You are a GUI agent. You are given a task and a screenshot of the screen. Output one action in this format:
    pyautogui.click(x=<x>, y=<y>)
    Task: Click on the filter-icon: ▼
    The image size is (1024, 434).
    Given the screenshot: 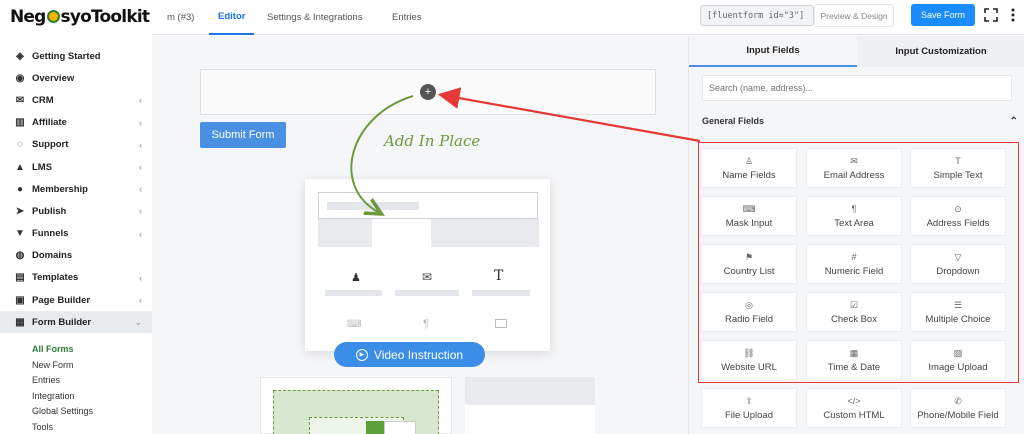 What is the action you would take?
    pyautogui.click(x=20, y=234)
    